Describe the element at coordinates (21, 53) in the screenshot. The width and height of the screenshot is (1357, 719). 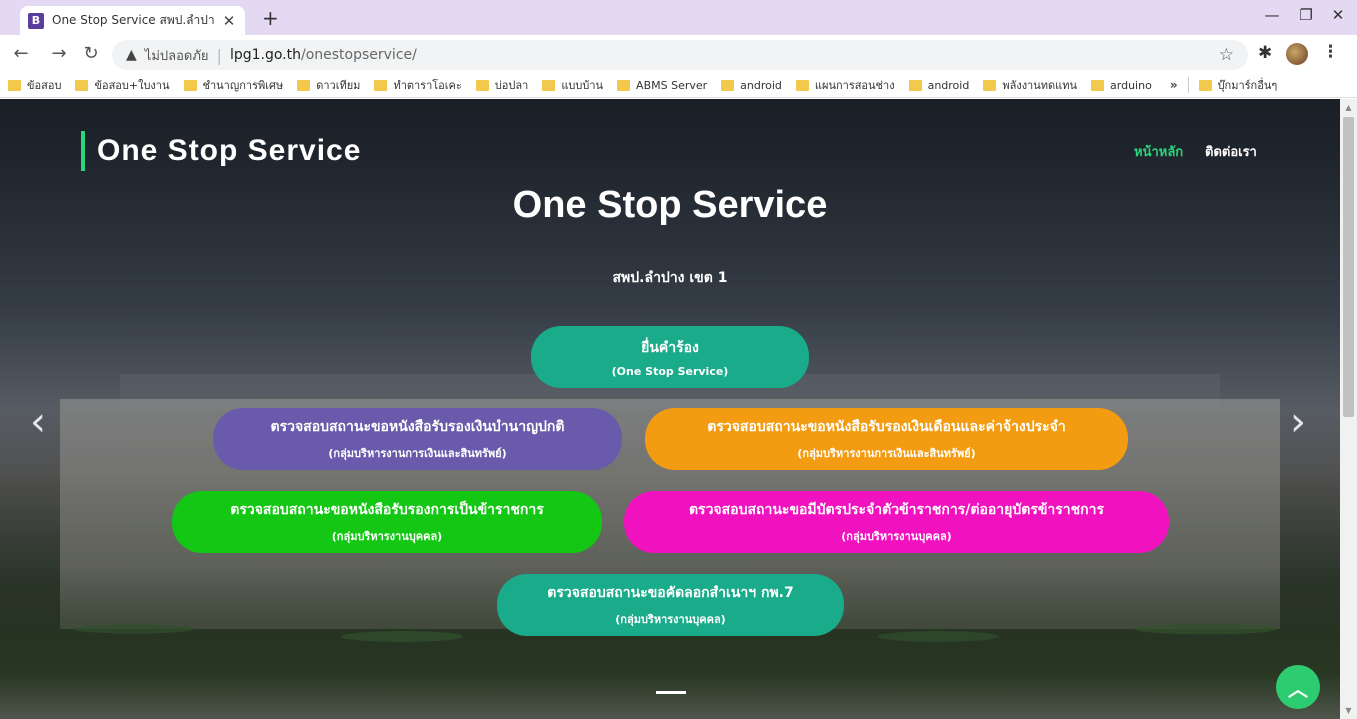
I see `back-icon: ←` at that location.